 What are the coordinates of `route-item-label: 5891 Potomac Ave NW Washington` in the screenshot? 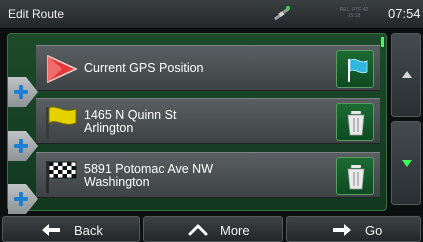 It's located at (148, 176).